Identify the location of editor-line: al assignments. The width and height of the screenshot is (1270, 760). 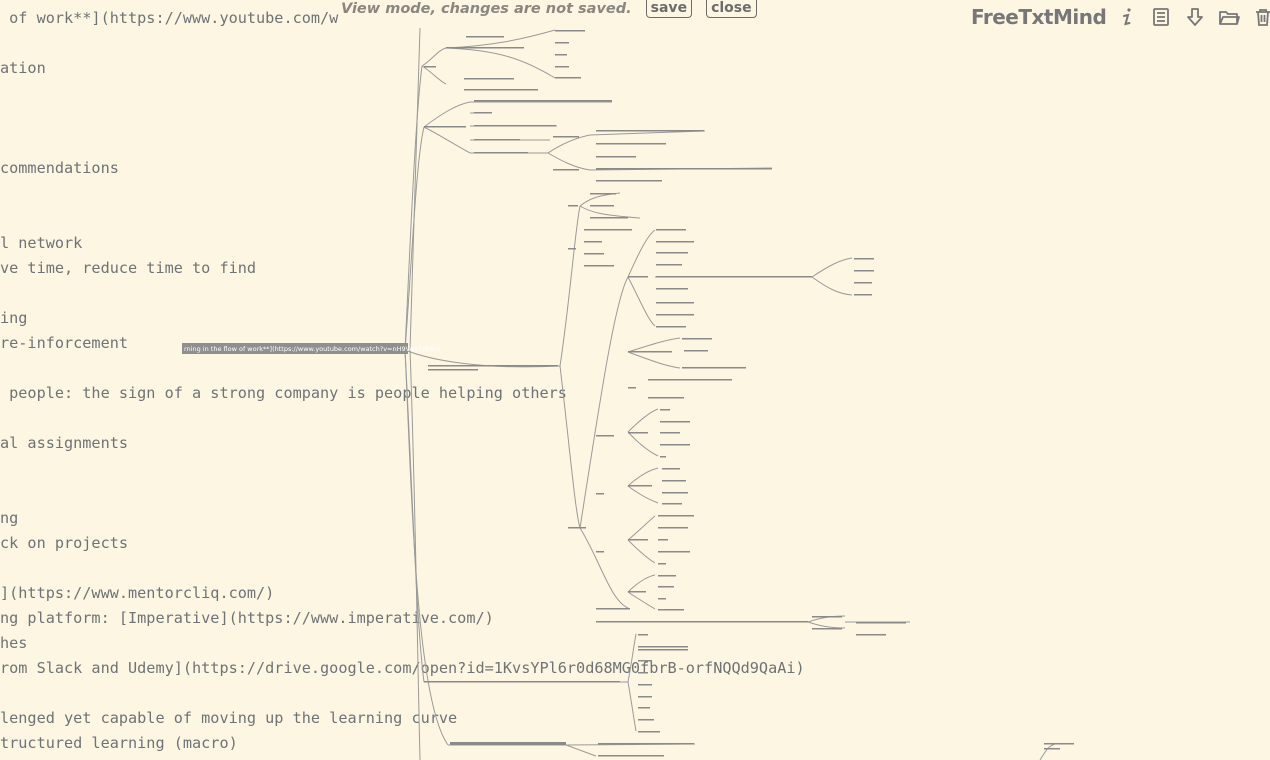
(64, 443).